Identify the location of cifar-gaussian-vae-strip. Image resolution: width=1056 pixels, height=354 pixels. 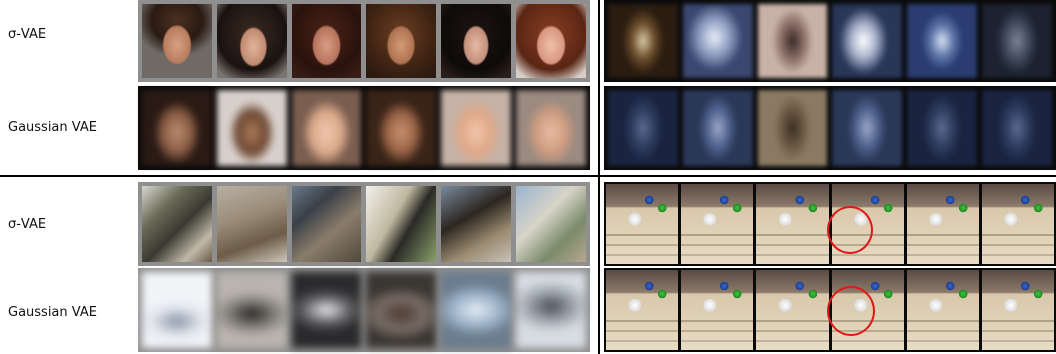
(364, 310).